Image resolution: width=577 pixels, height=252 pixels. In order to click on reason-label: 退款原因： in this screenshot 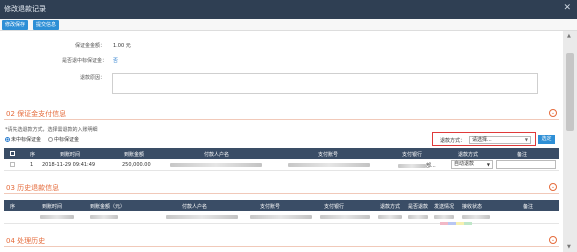, I will do `click(93, 78)`.